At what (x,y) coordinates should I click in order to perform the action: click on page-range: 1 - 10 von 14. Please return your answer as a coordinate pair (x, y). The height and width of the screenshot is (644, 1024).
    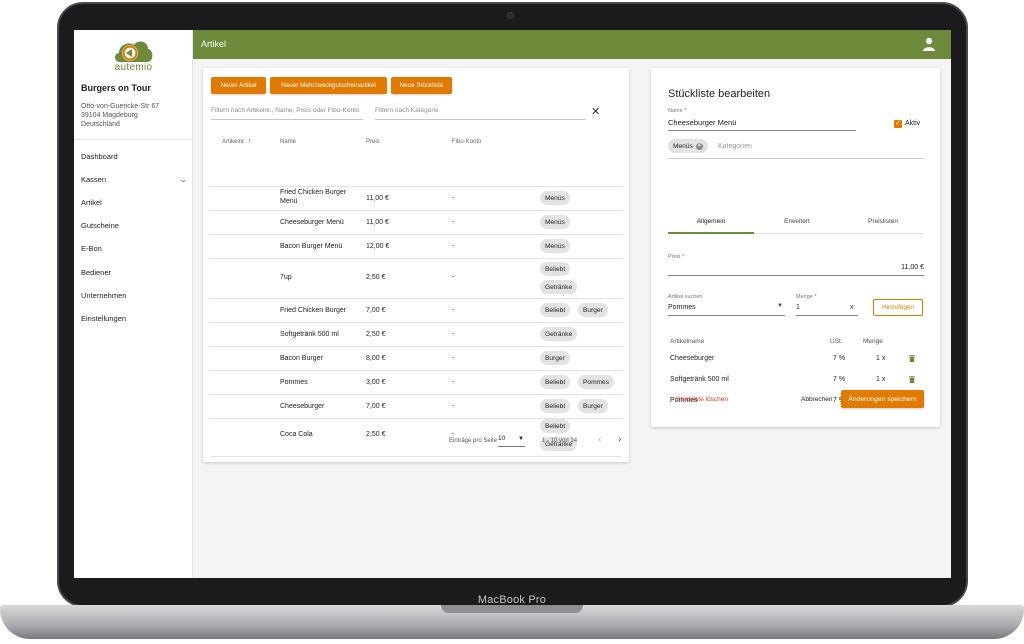
    Looking at the image, I should click on (560, 441).